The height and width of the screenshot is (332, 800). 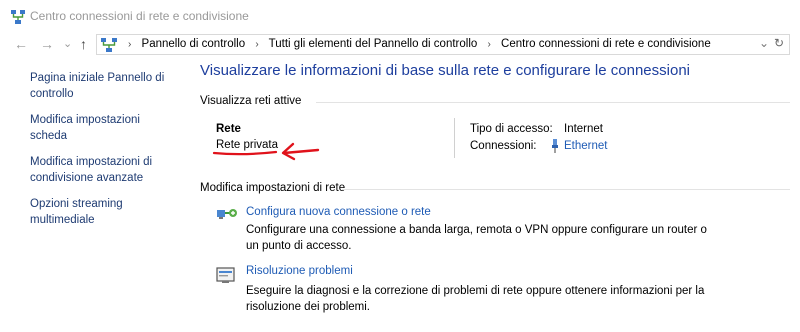 What do you see at coordinates (266, 151) in the screenshot?
I see `red-annotation-arrow` at bounding box center [266, 151].